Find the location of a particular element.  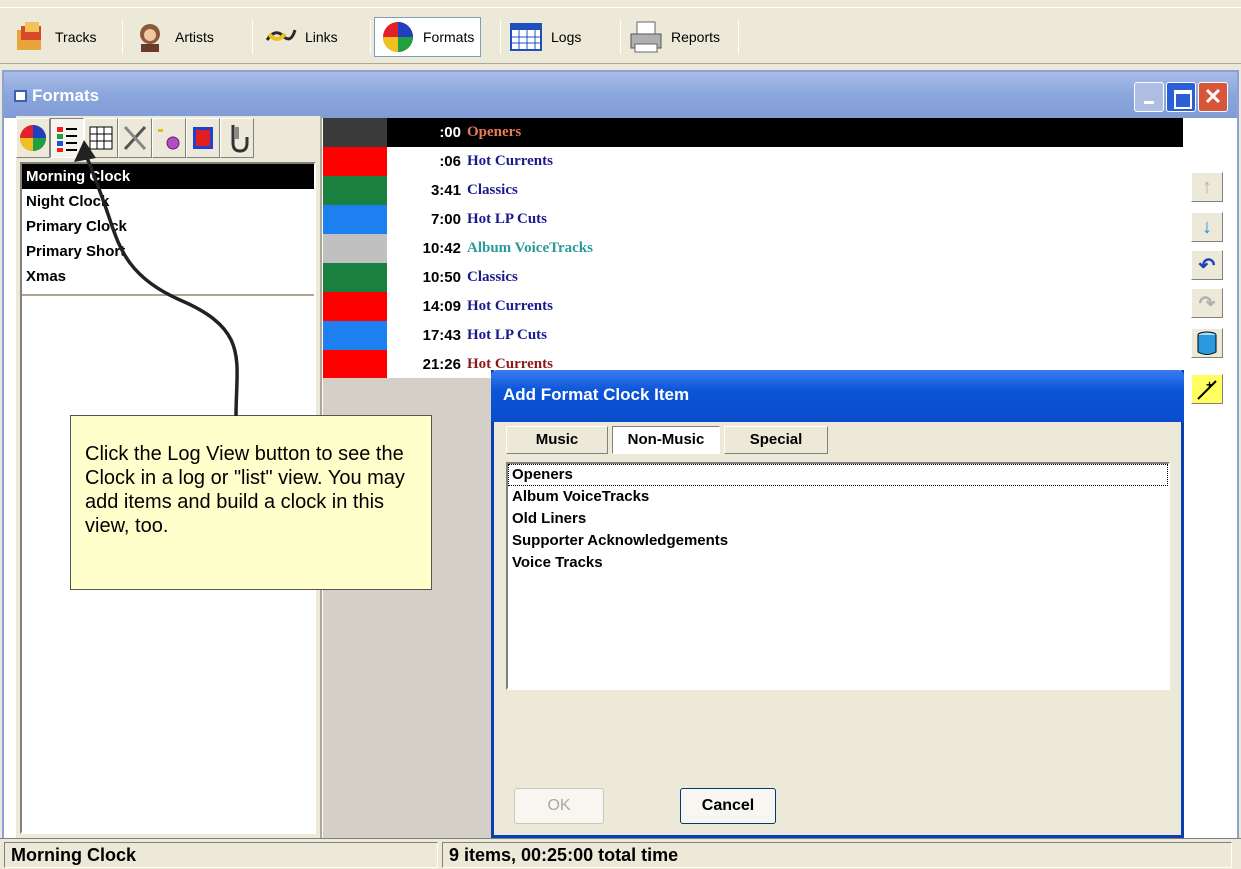

add-item-button: + is located at coordinates (1207, 389).